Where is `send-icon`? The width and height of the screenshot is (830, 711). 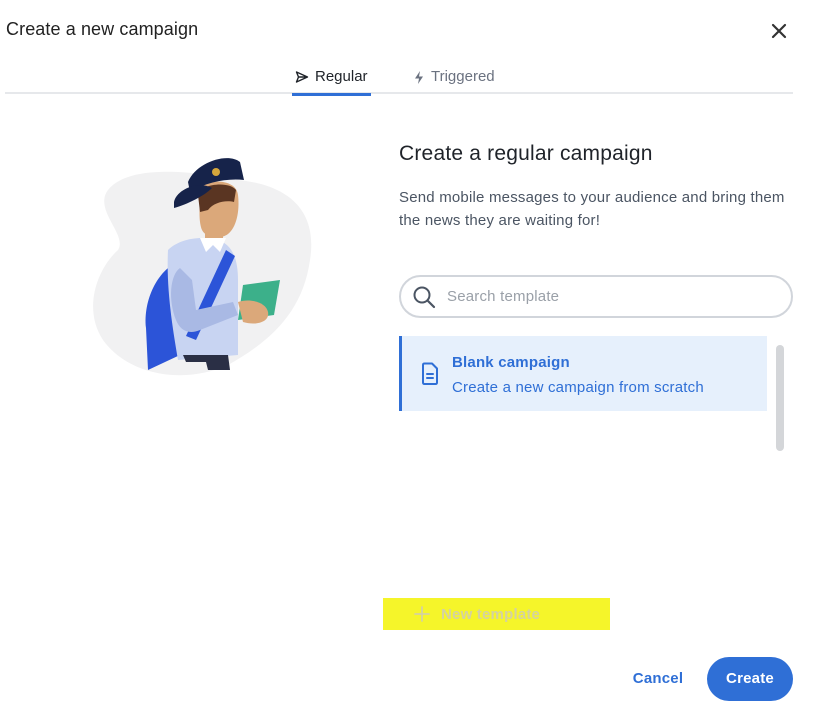 send-icon is located at coordinates (302, 77).